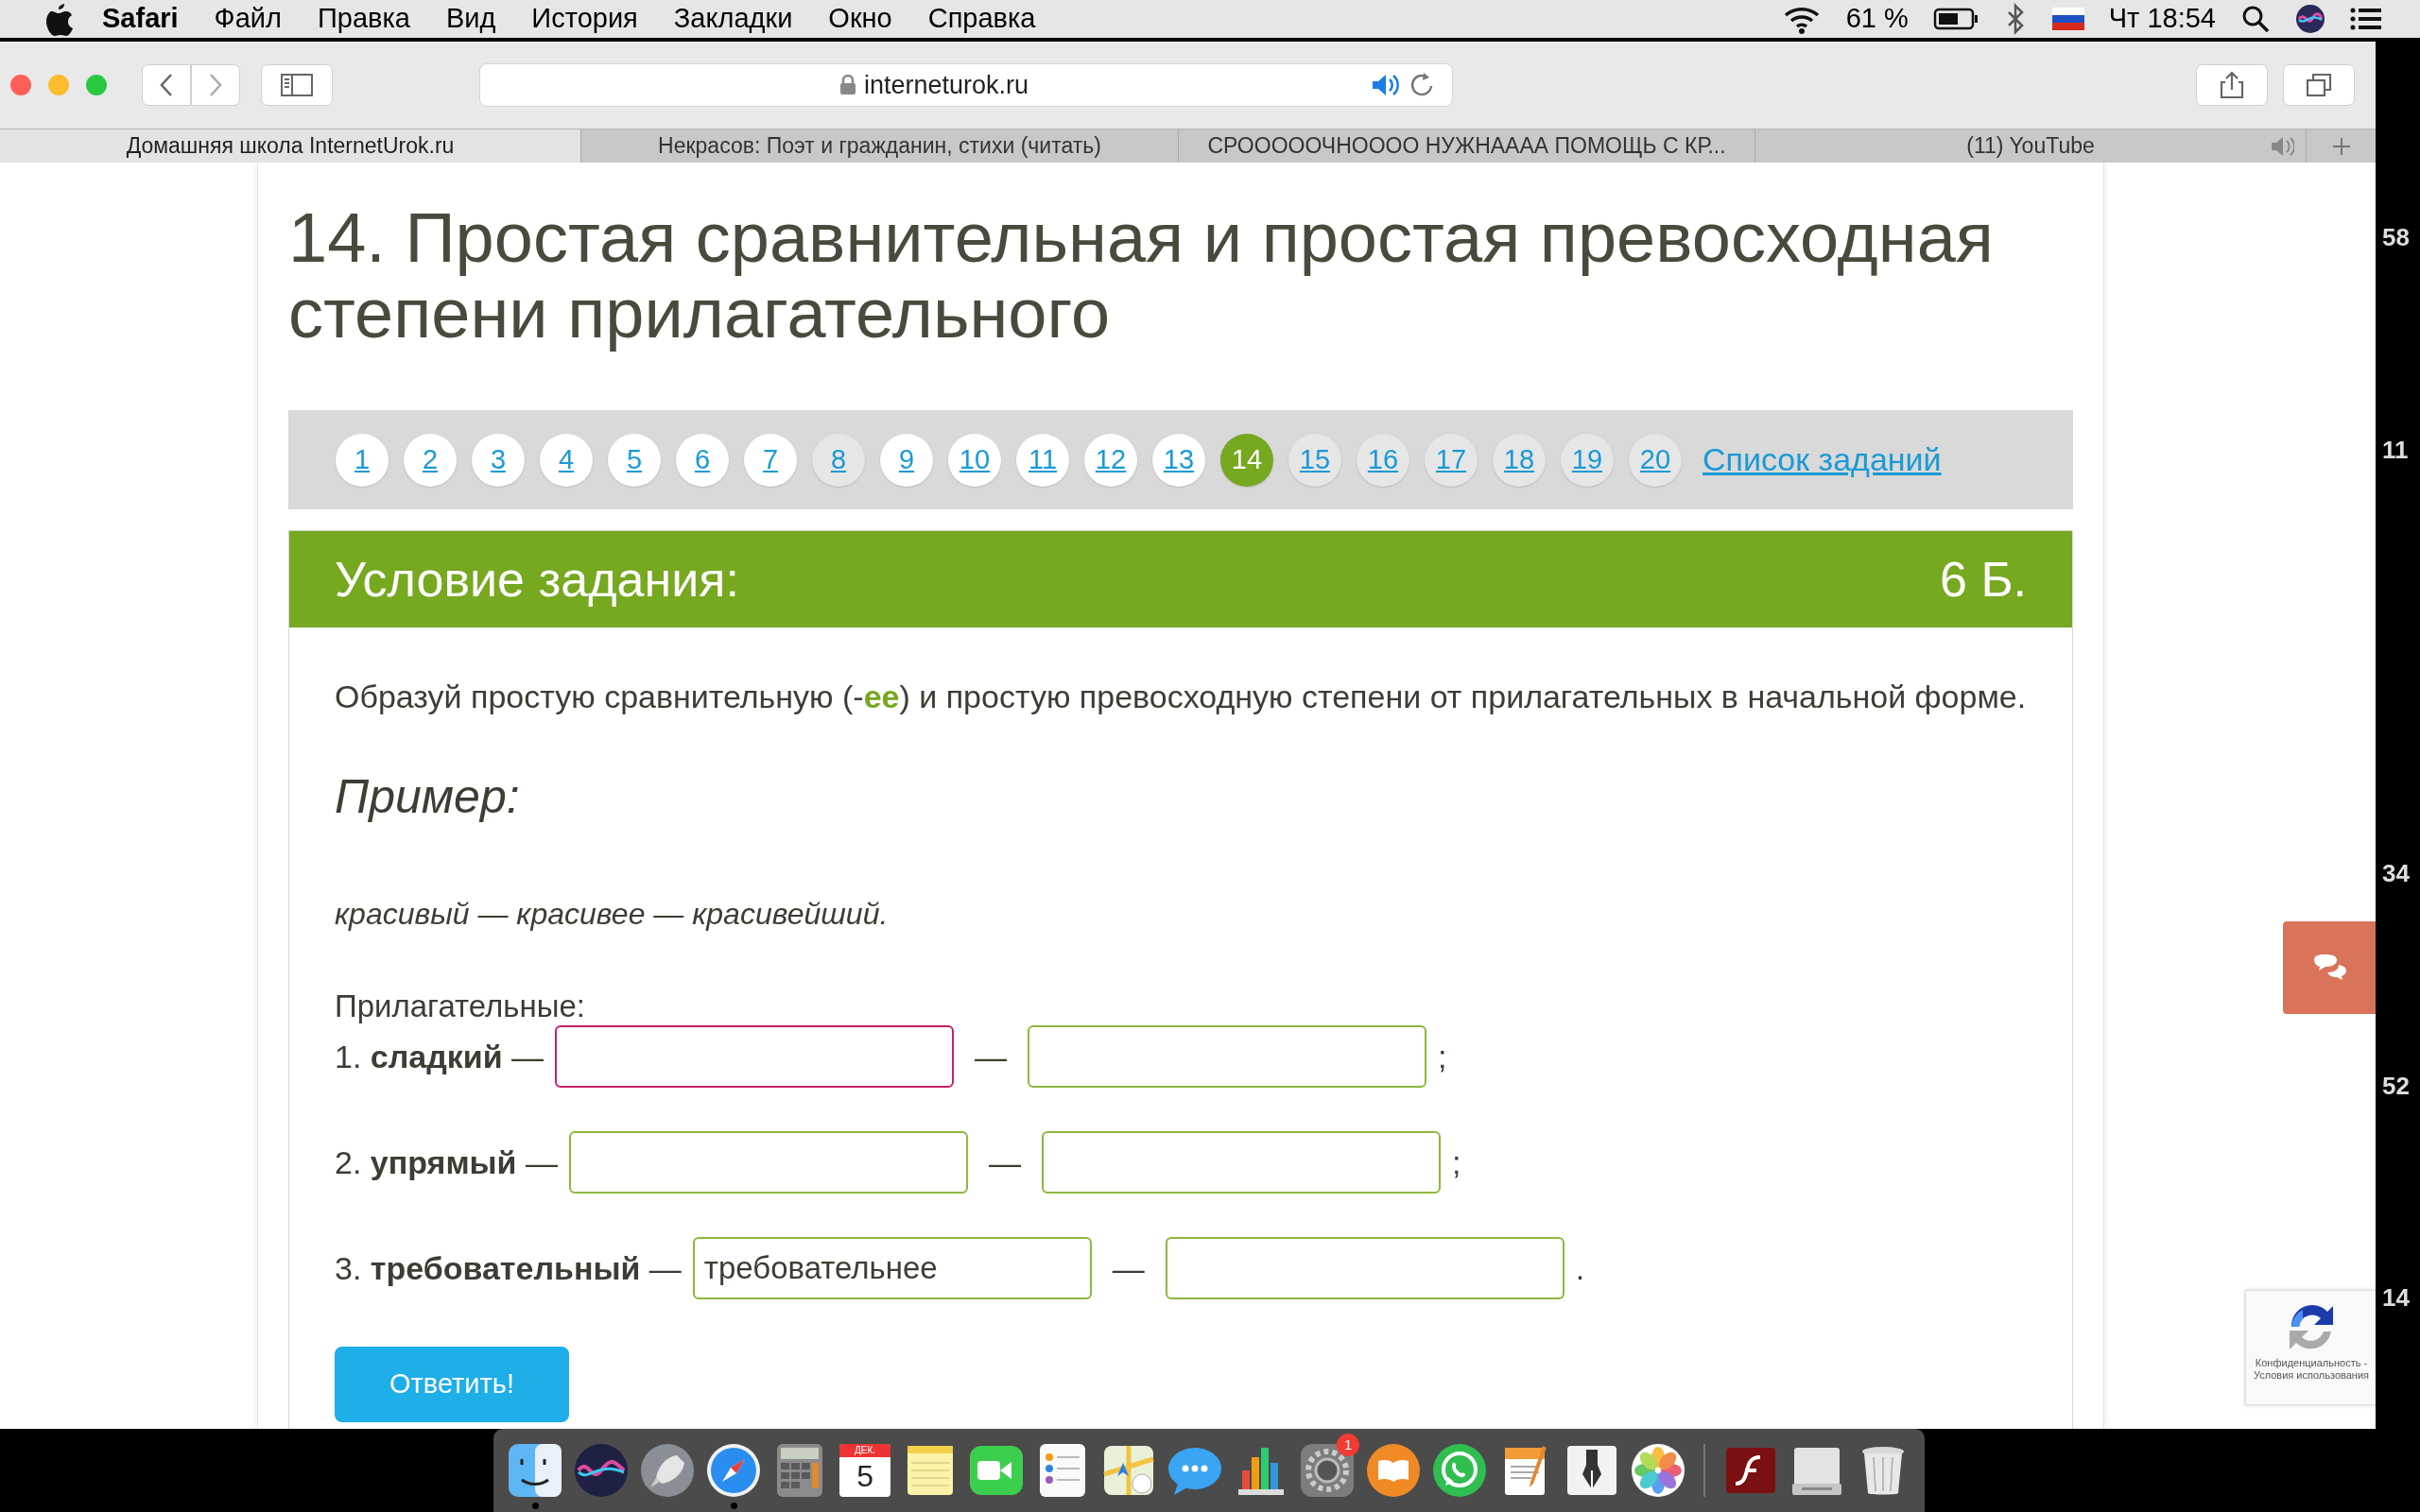  Describe the element at coordinates (1956, 19) in the screenshot. I see `battery-icon` at that location.